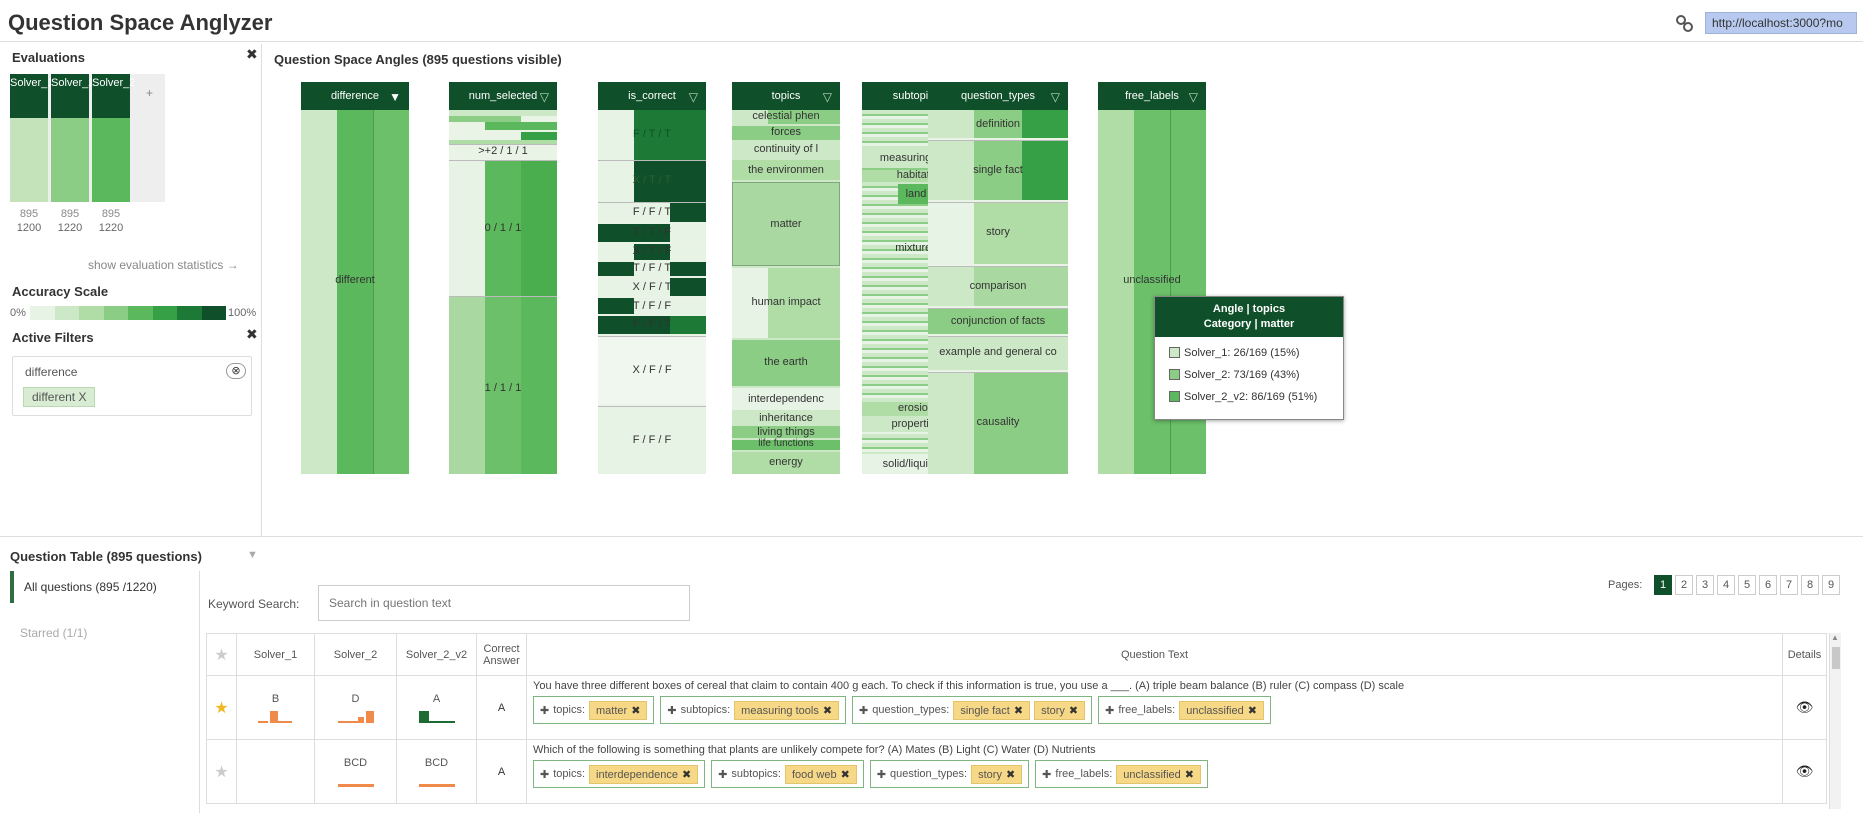  I want to click on tab-all-questions: All questions (895 /1220), so click(105, 587).